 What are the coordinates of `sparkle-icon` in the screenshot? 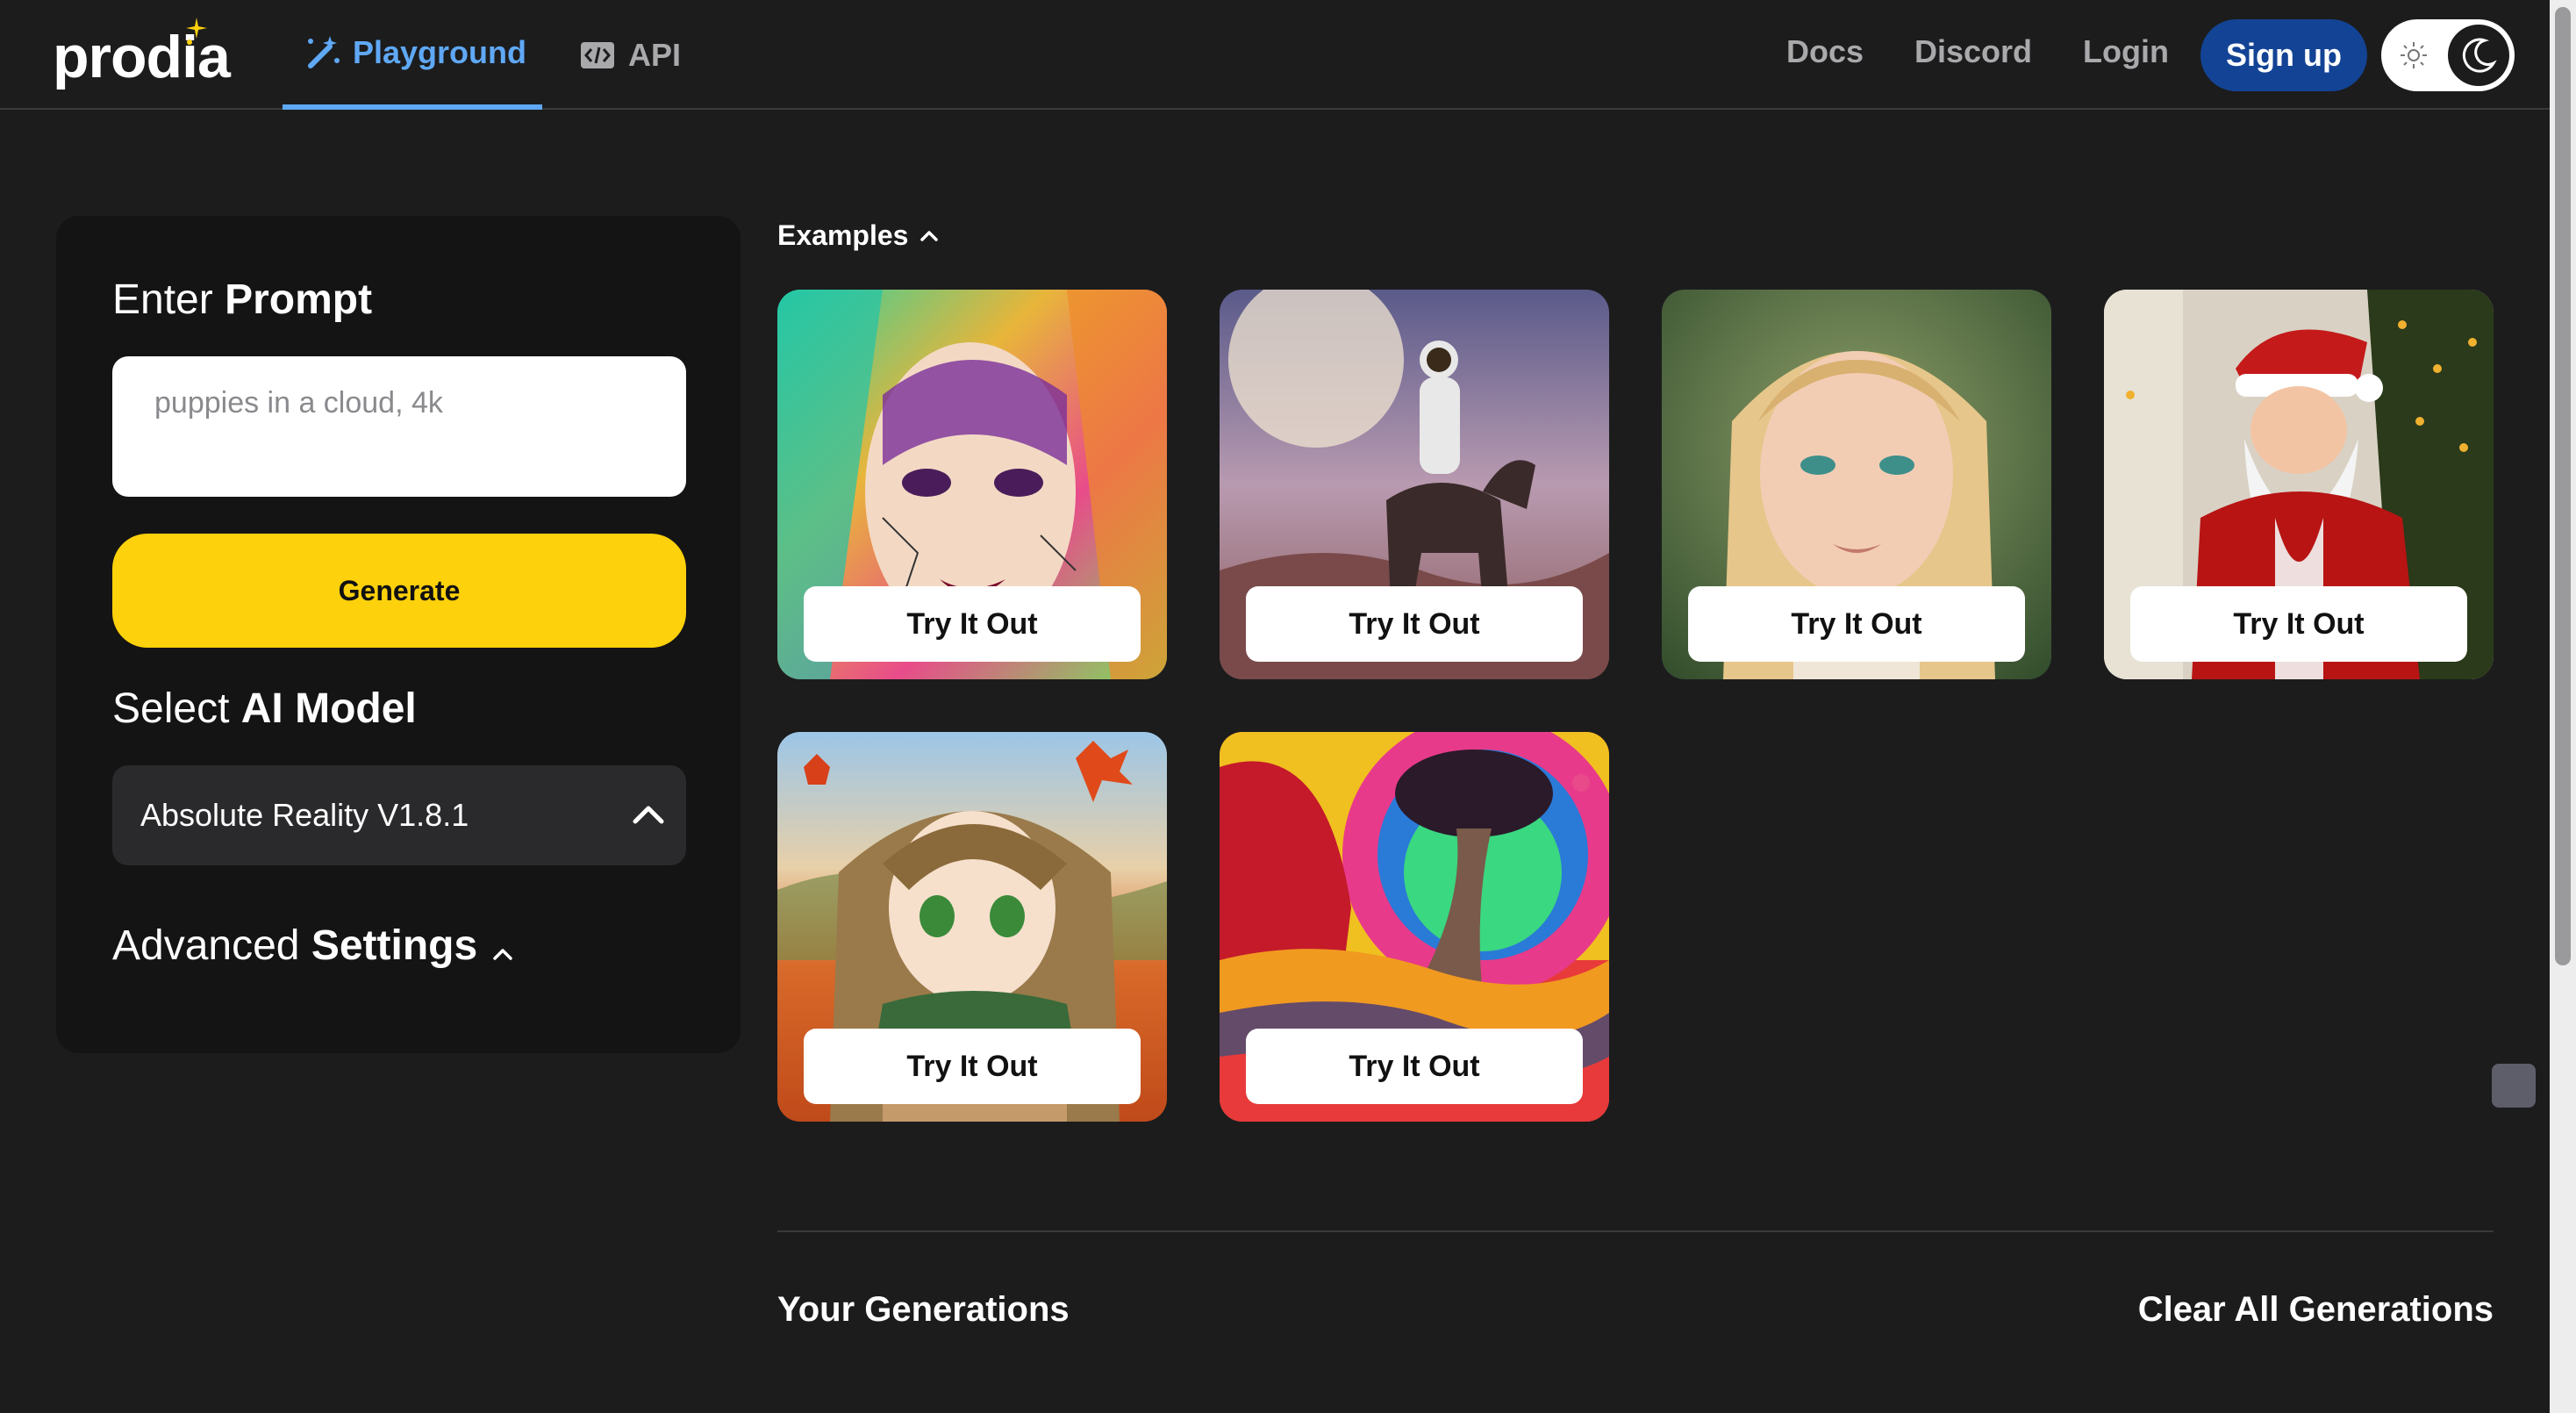 It's located at (196, 31).